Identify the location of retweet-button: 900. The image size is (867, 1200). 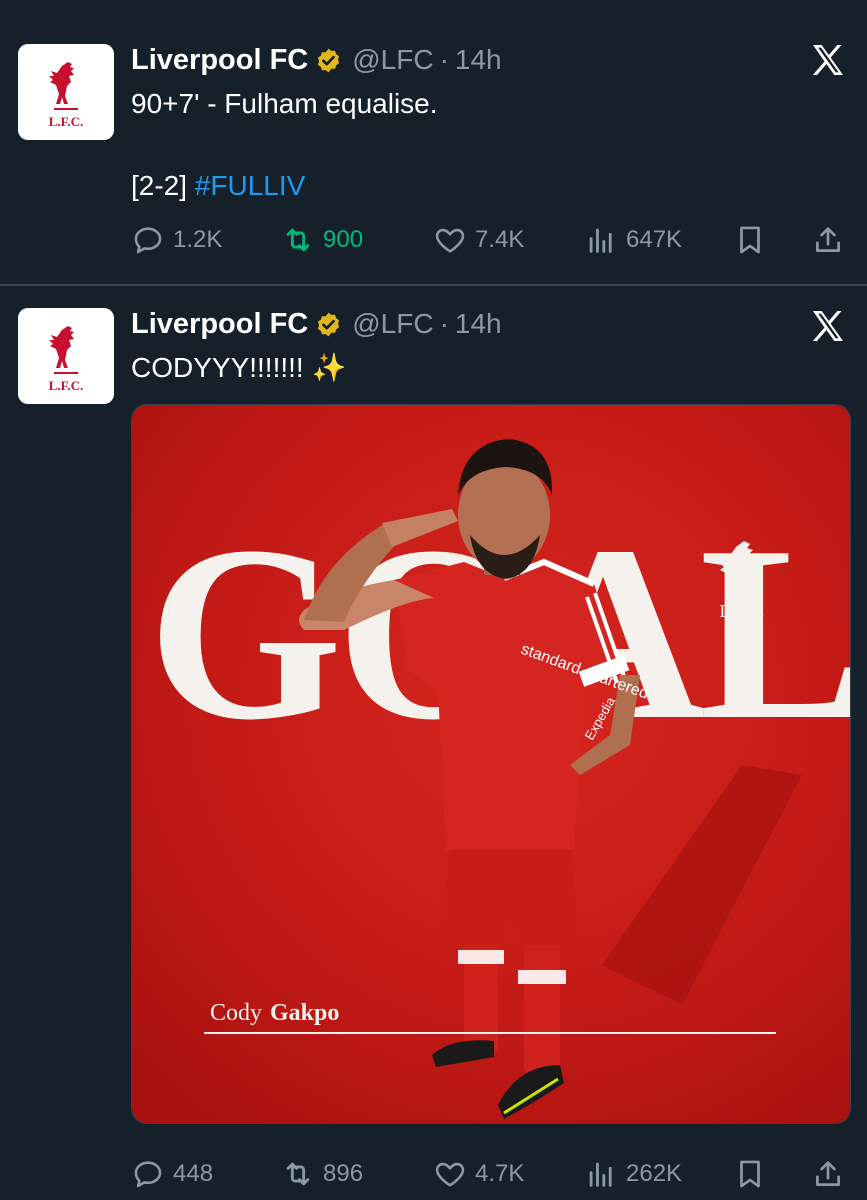
(322, 240).